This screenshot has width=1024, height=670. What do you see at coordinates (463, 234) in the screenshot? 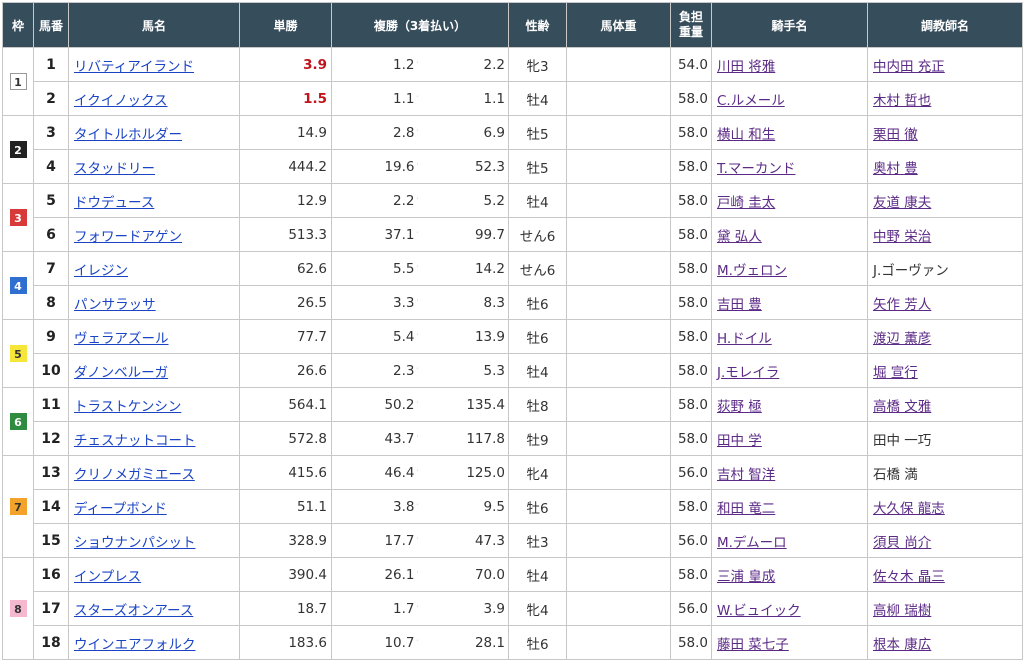
I see `place-odds-high: 99.7` at bounding box center [463, 234].